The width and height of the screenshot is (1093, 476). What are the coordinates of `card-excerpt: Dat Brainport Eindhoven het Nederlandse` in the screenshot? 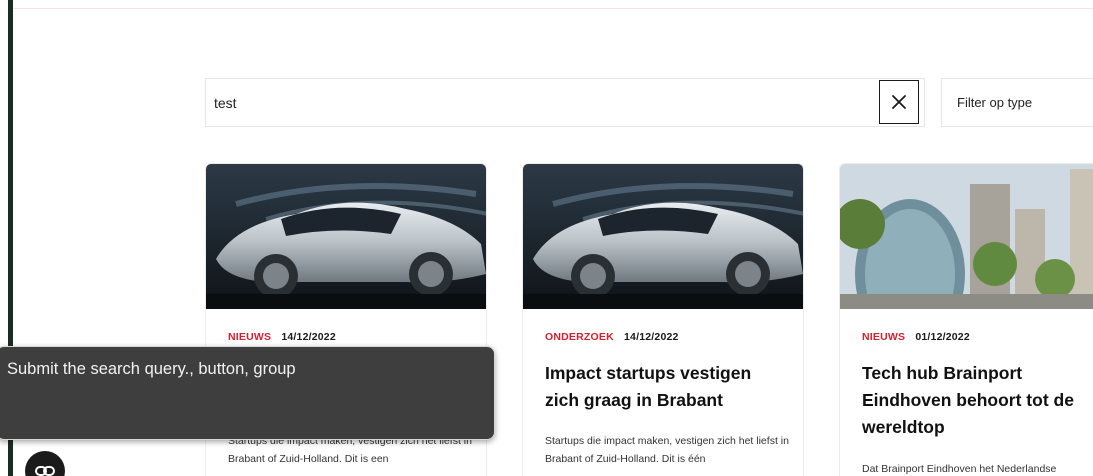 It's located at (959, 469).